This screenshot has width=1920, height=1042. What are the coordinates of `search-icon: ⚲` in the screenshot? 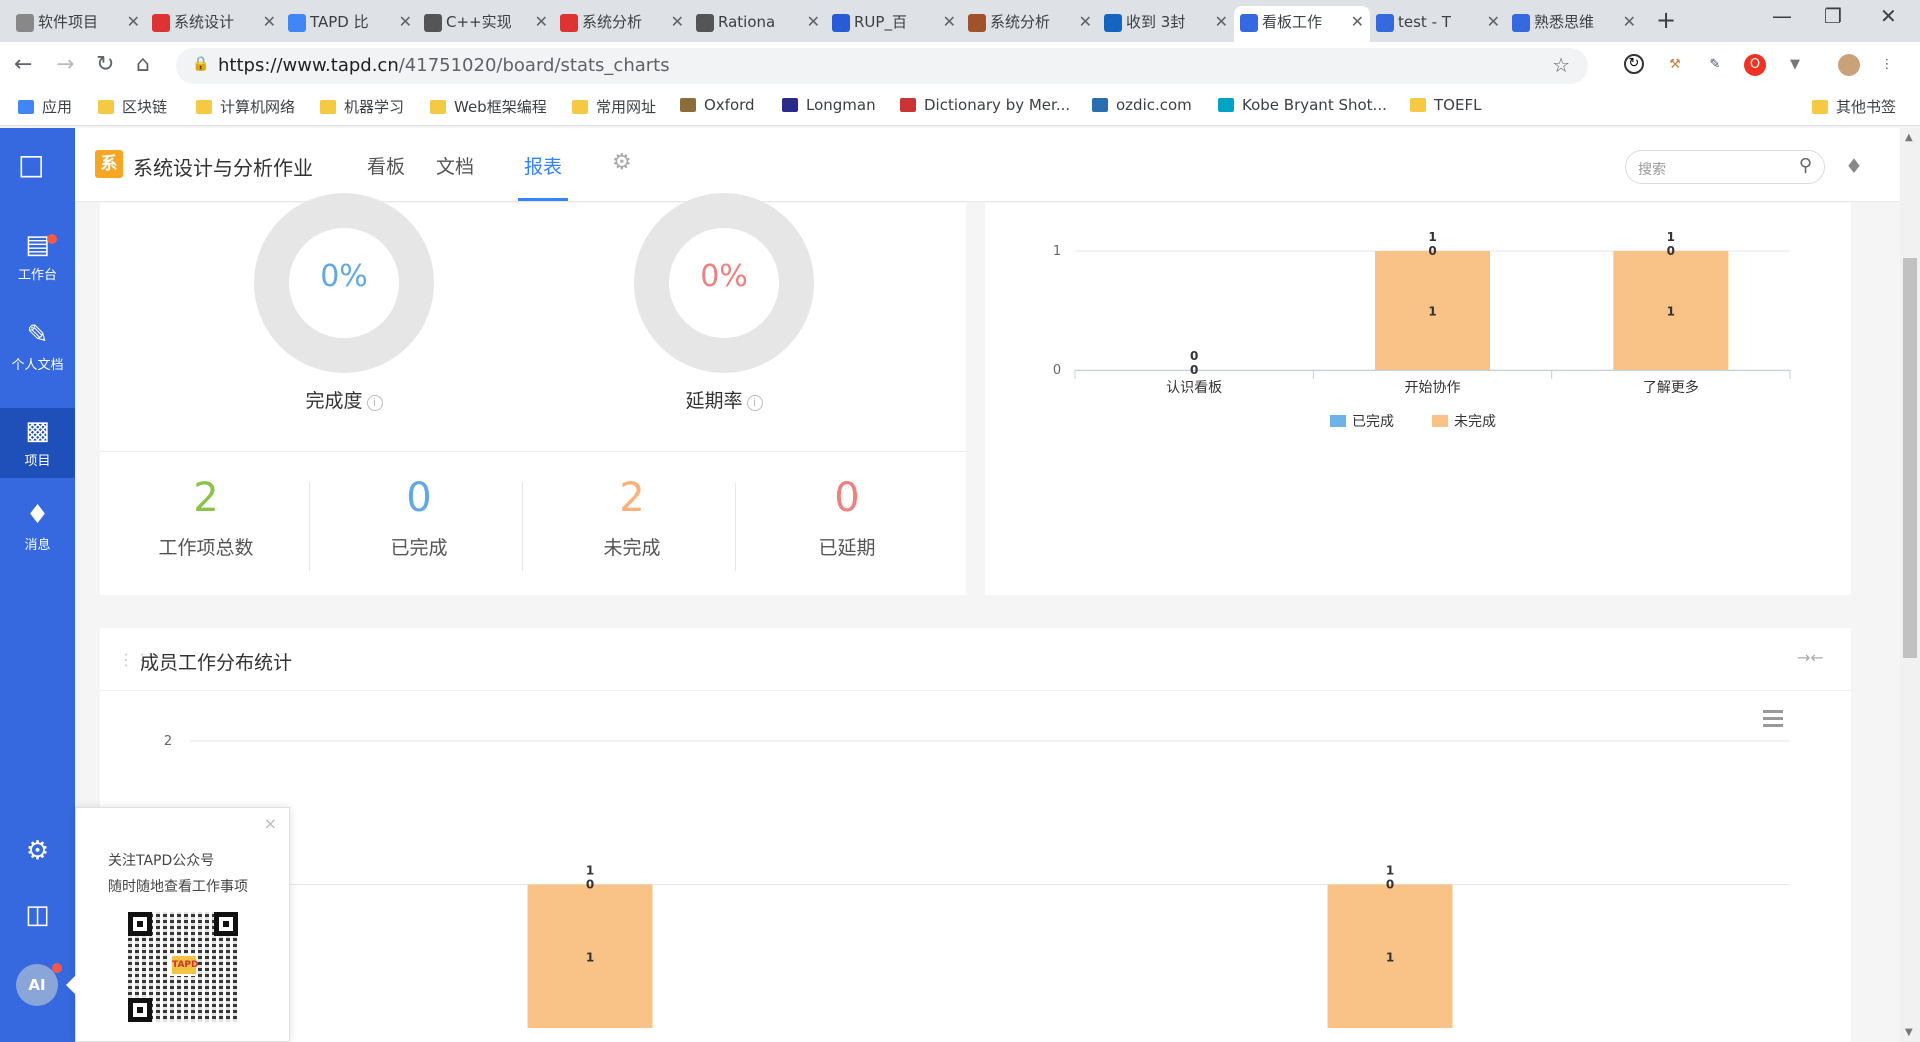 It's located at (1805, 165).